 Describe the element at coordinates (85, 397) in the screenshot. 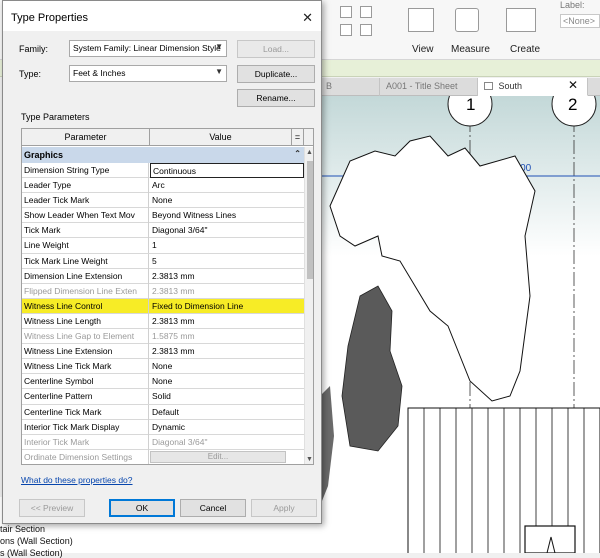

I see `param-name: Centerline Pattern` at that location.